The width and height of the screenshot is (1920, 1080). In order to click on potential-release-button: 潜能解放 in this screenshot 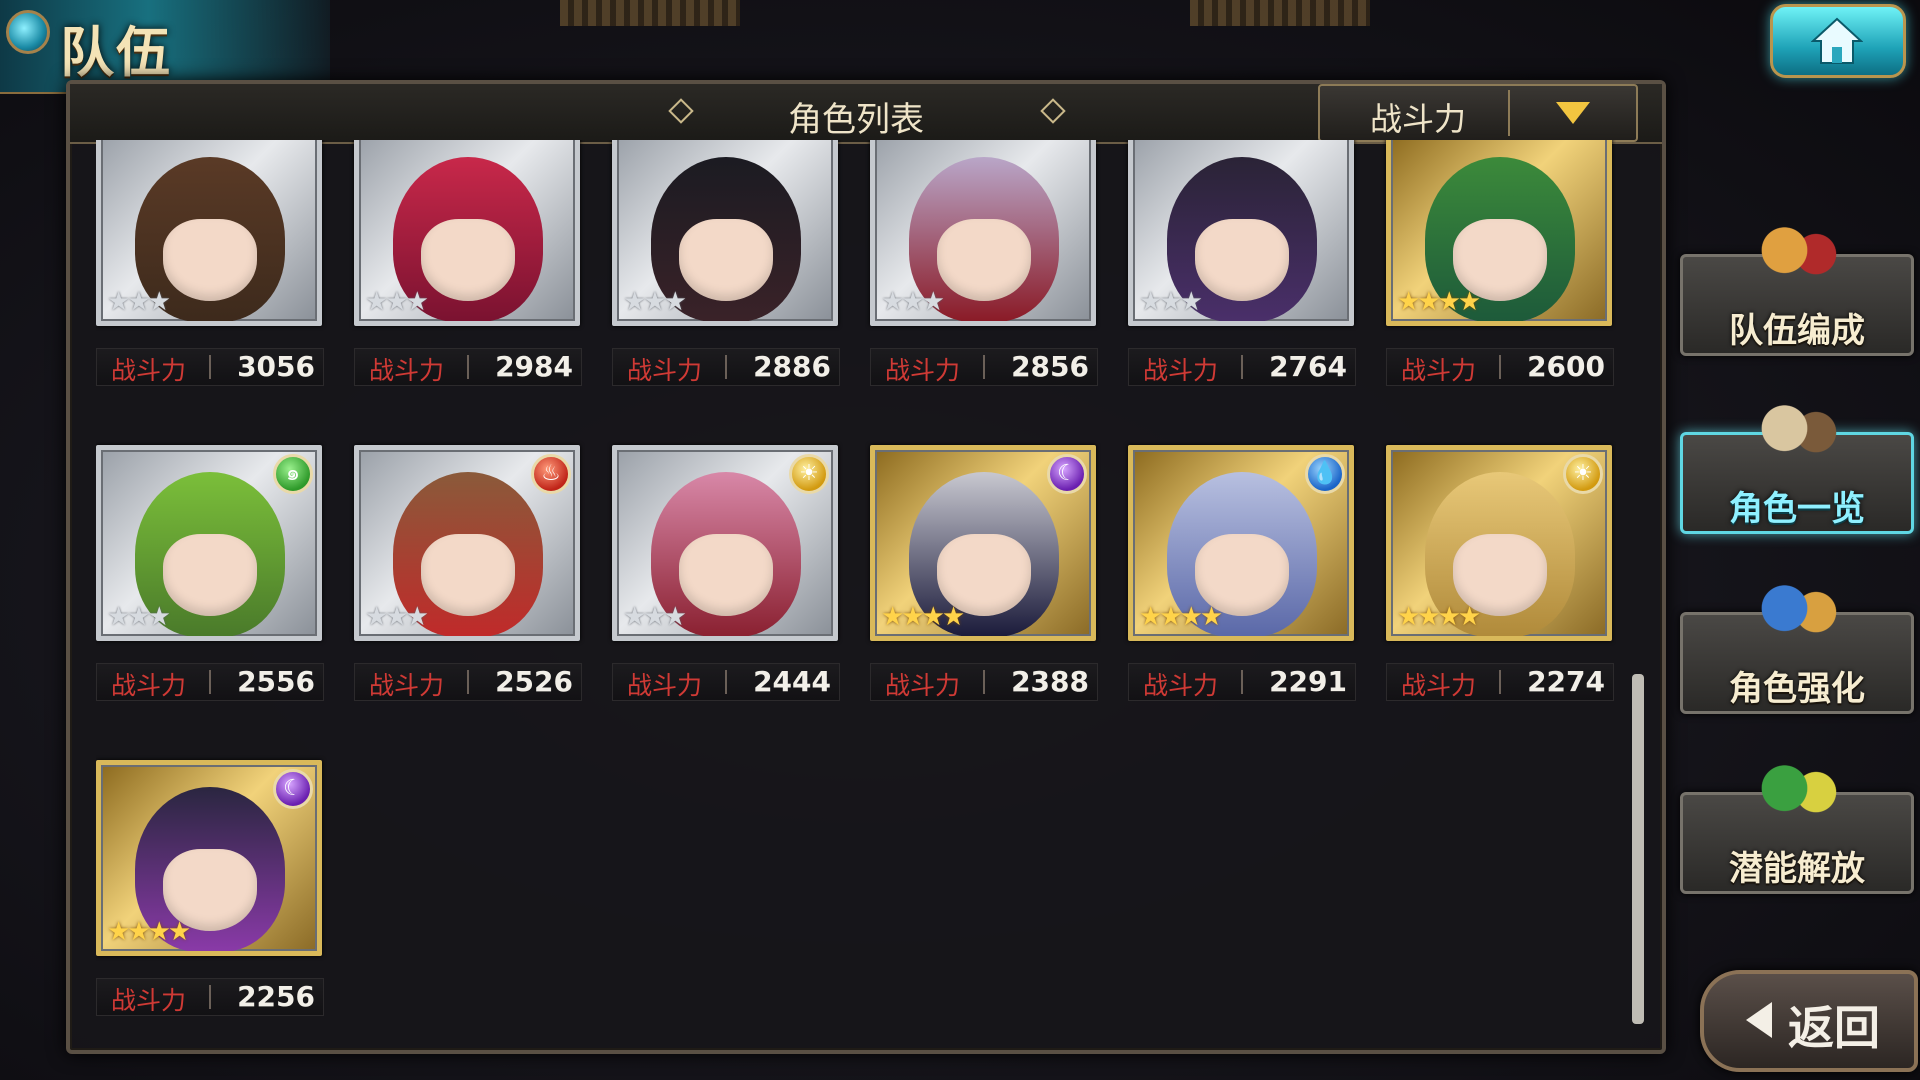, I will do `click(1797, 825)`.